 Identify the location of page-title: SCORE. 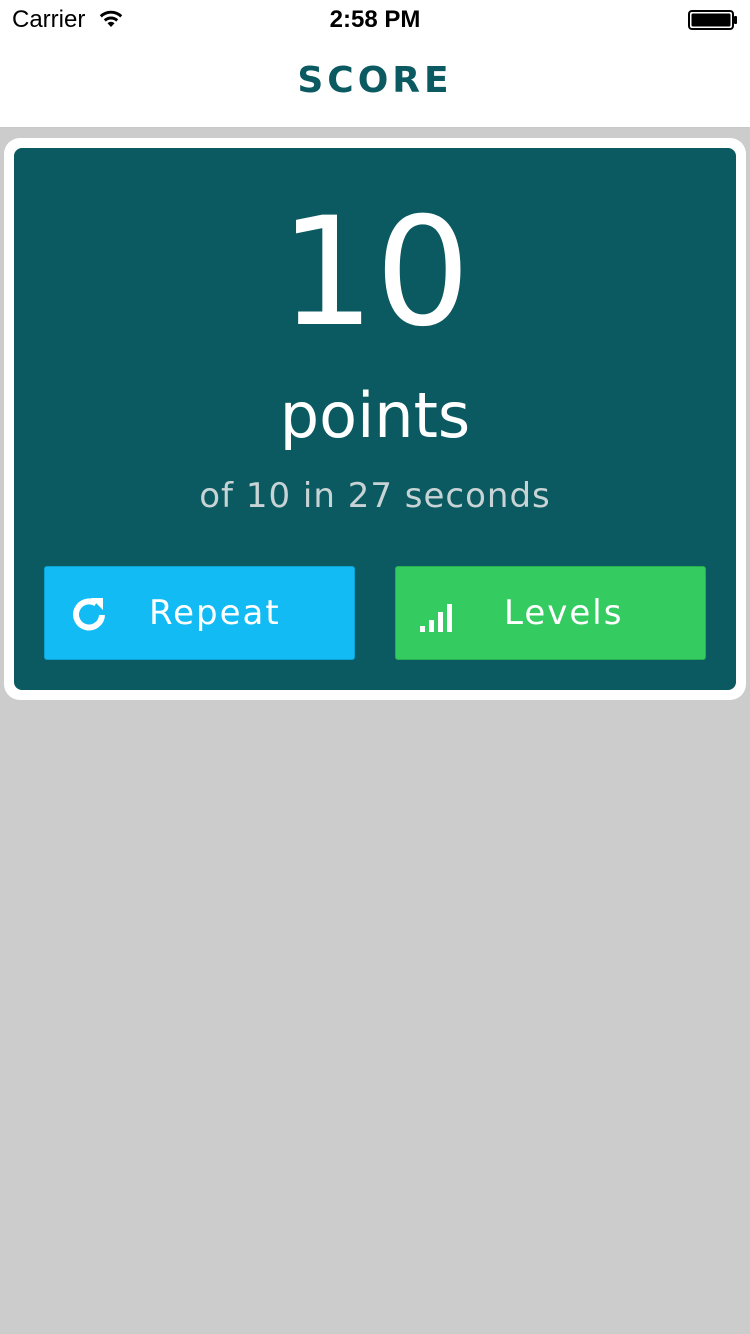
(375, 80).